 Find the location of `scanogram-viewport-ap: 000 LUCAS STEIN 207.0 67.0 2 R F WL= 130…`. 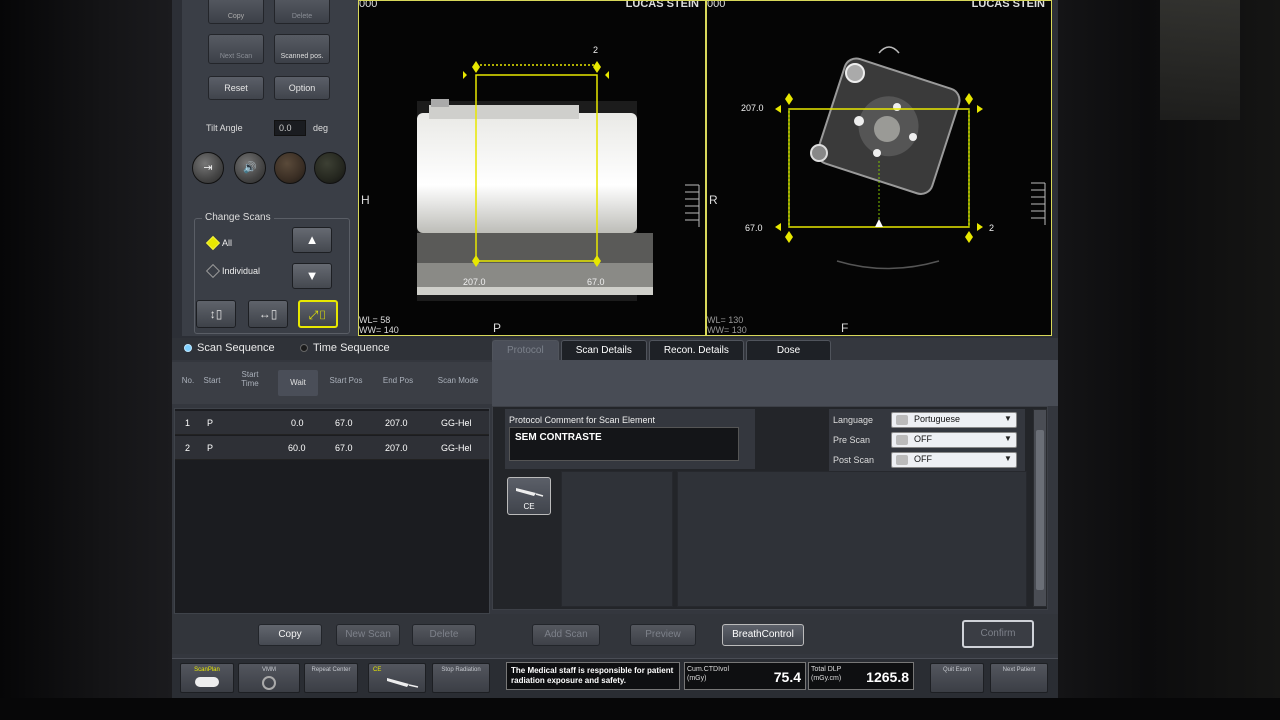

scanogram-viewport-ap: 000 LUCAS STEIN 207.0 67.0 2 R F WL= 130… is located at coordinates (879, 168).